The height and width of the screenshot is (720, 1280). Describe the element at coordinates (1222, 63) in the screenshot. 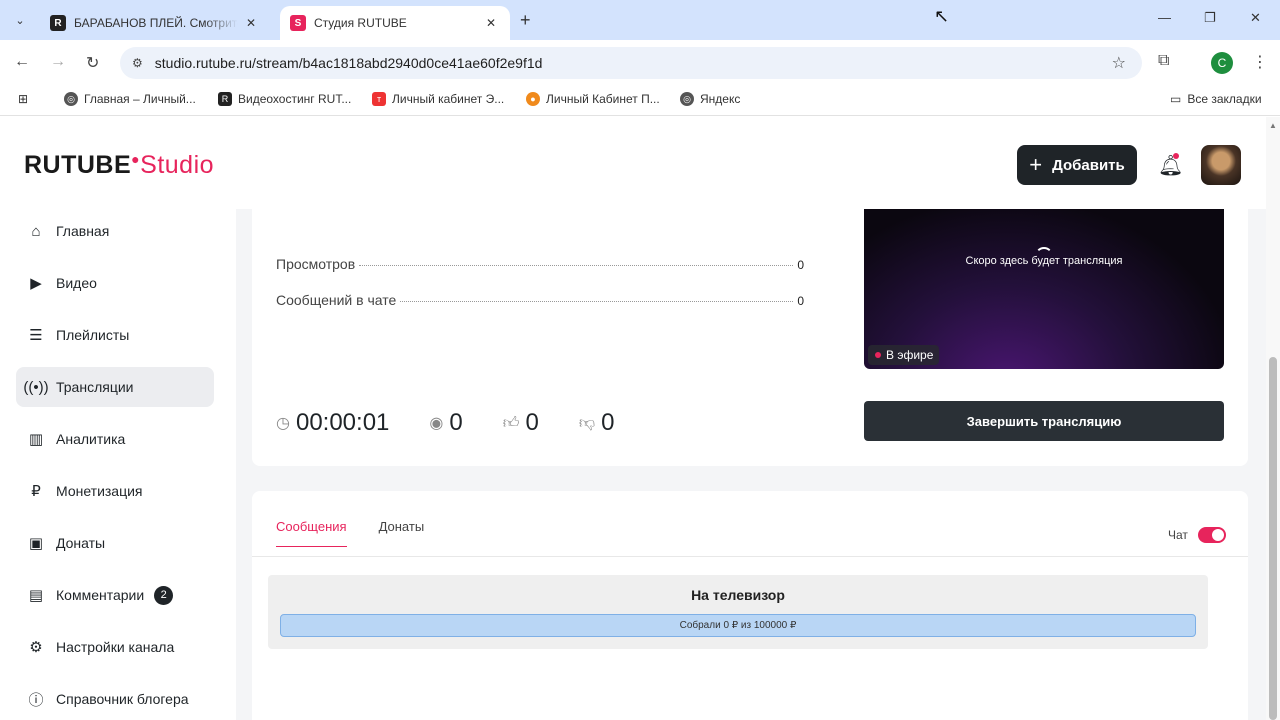

I see `profile-avatar: C` at that location.